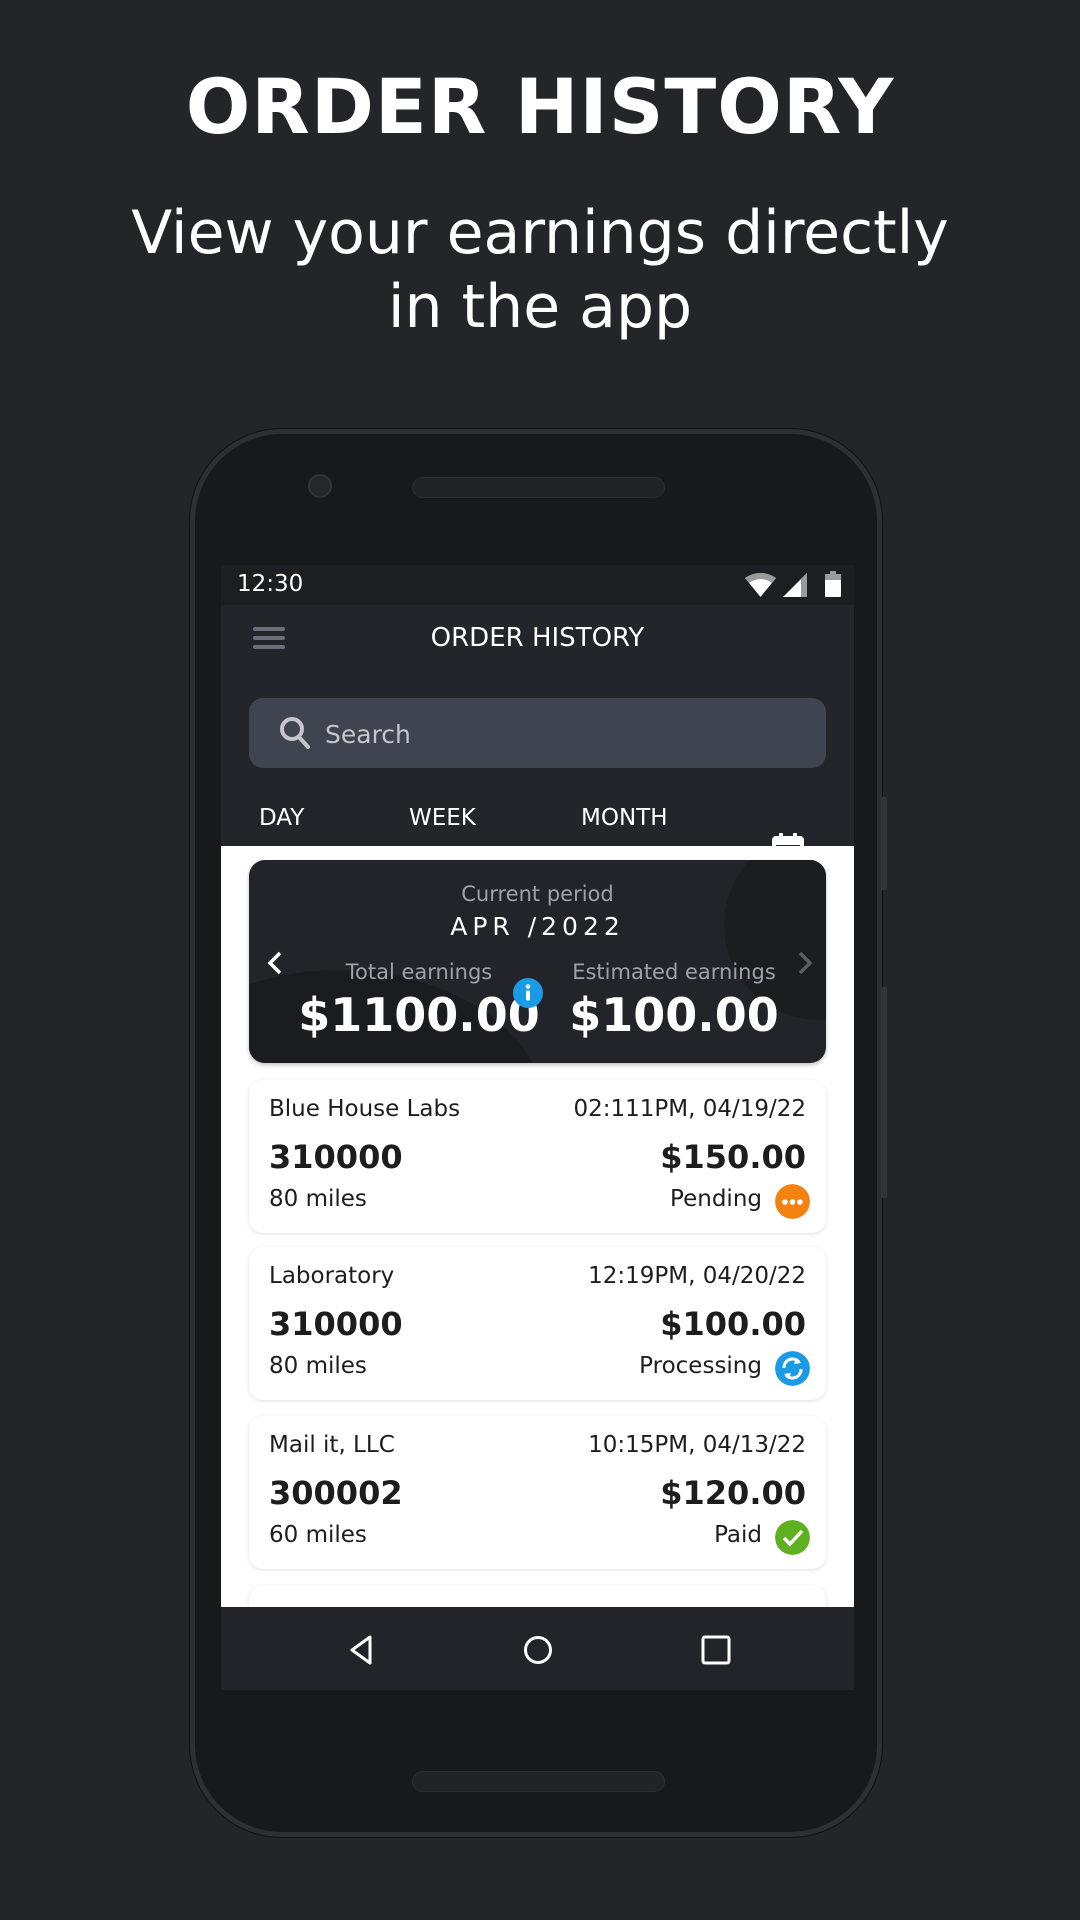 The height and width of the screenshot is (1920, 1080). I want to click on back-nav-icon, so click(361, 1650).